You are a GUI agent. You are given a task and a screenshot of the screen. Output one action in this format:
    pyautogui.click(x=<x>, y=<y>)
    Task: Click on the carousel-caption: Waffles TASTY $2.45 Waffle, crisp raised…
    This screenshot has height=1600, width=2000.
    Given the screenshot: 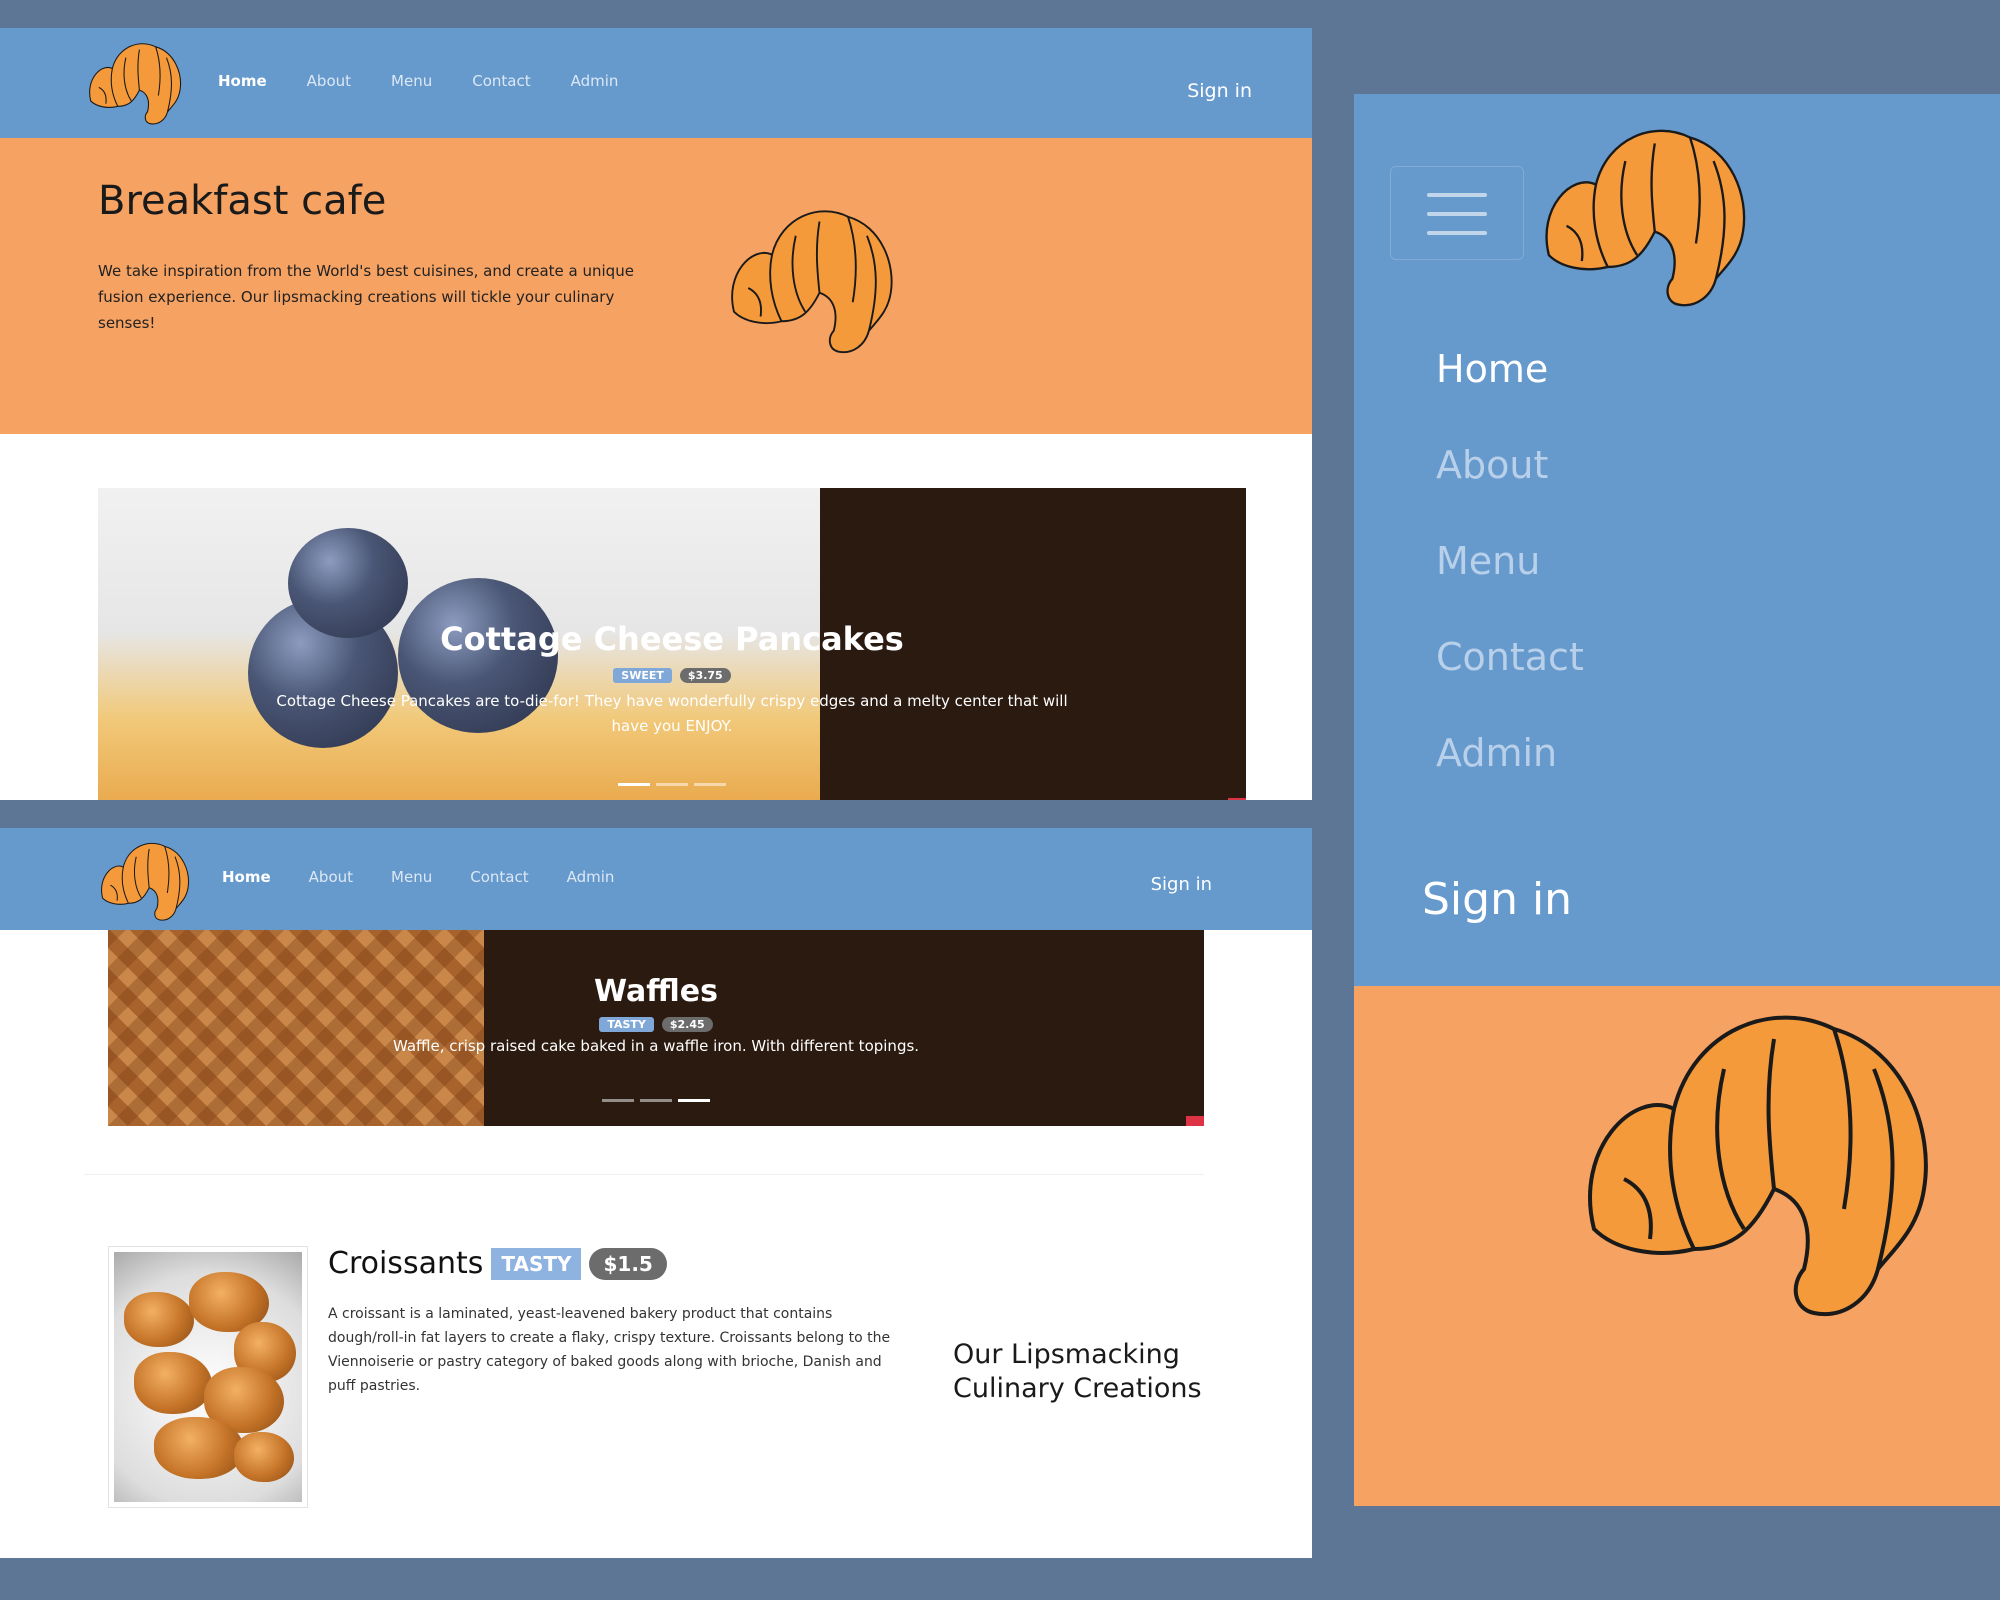 What is the action you would take?
    pyautogui.click(x=656, y=1016)
    